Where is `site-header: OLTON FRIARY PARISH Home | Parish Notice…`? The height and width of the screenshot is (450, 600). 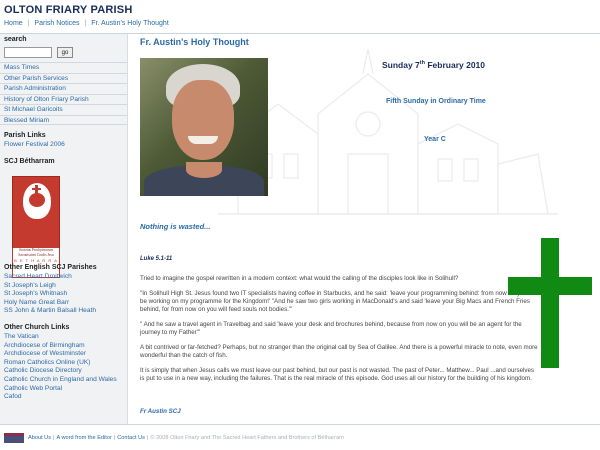
site-header: OLTON FRIARY PARISH Home | Parish Notice… is located at coordinates (300, 17).